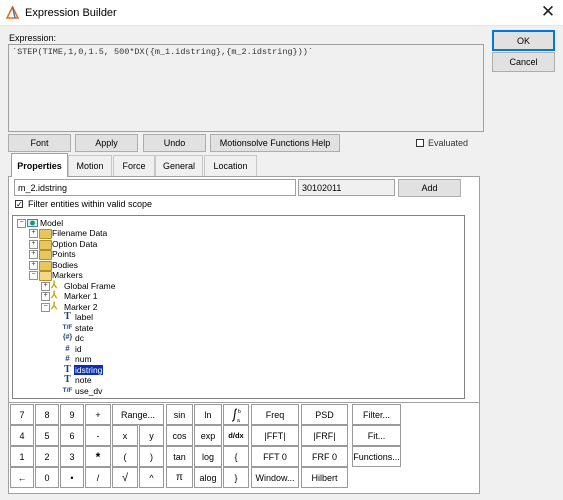 Image resolution: width=563 pixels, height=500 pixels. I want to click on abs-fft-button: |FFT|, so click(275, 435).